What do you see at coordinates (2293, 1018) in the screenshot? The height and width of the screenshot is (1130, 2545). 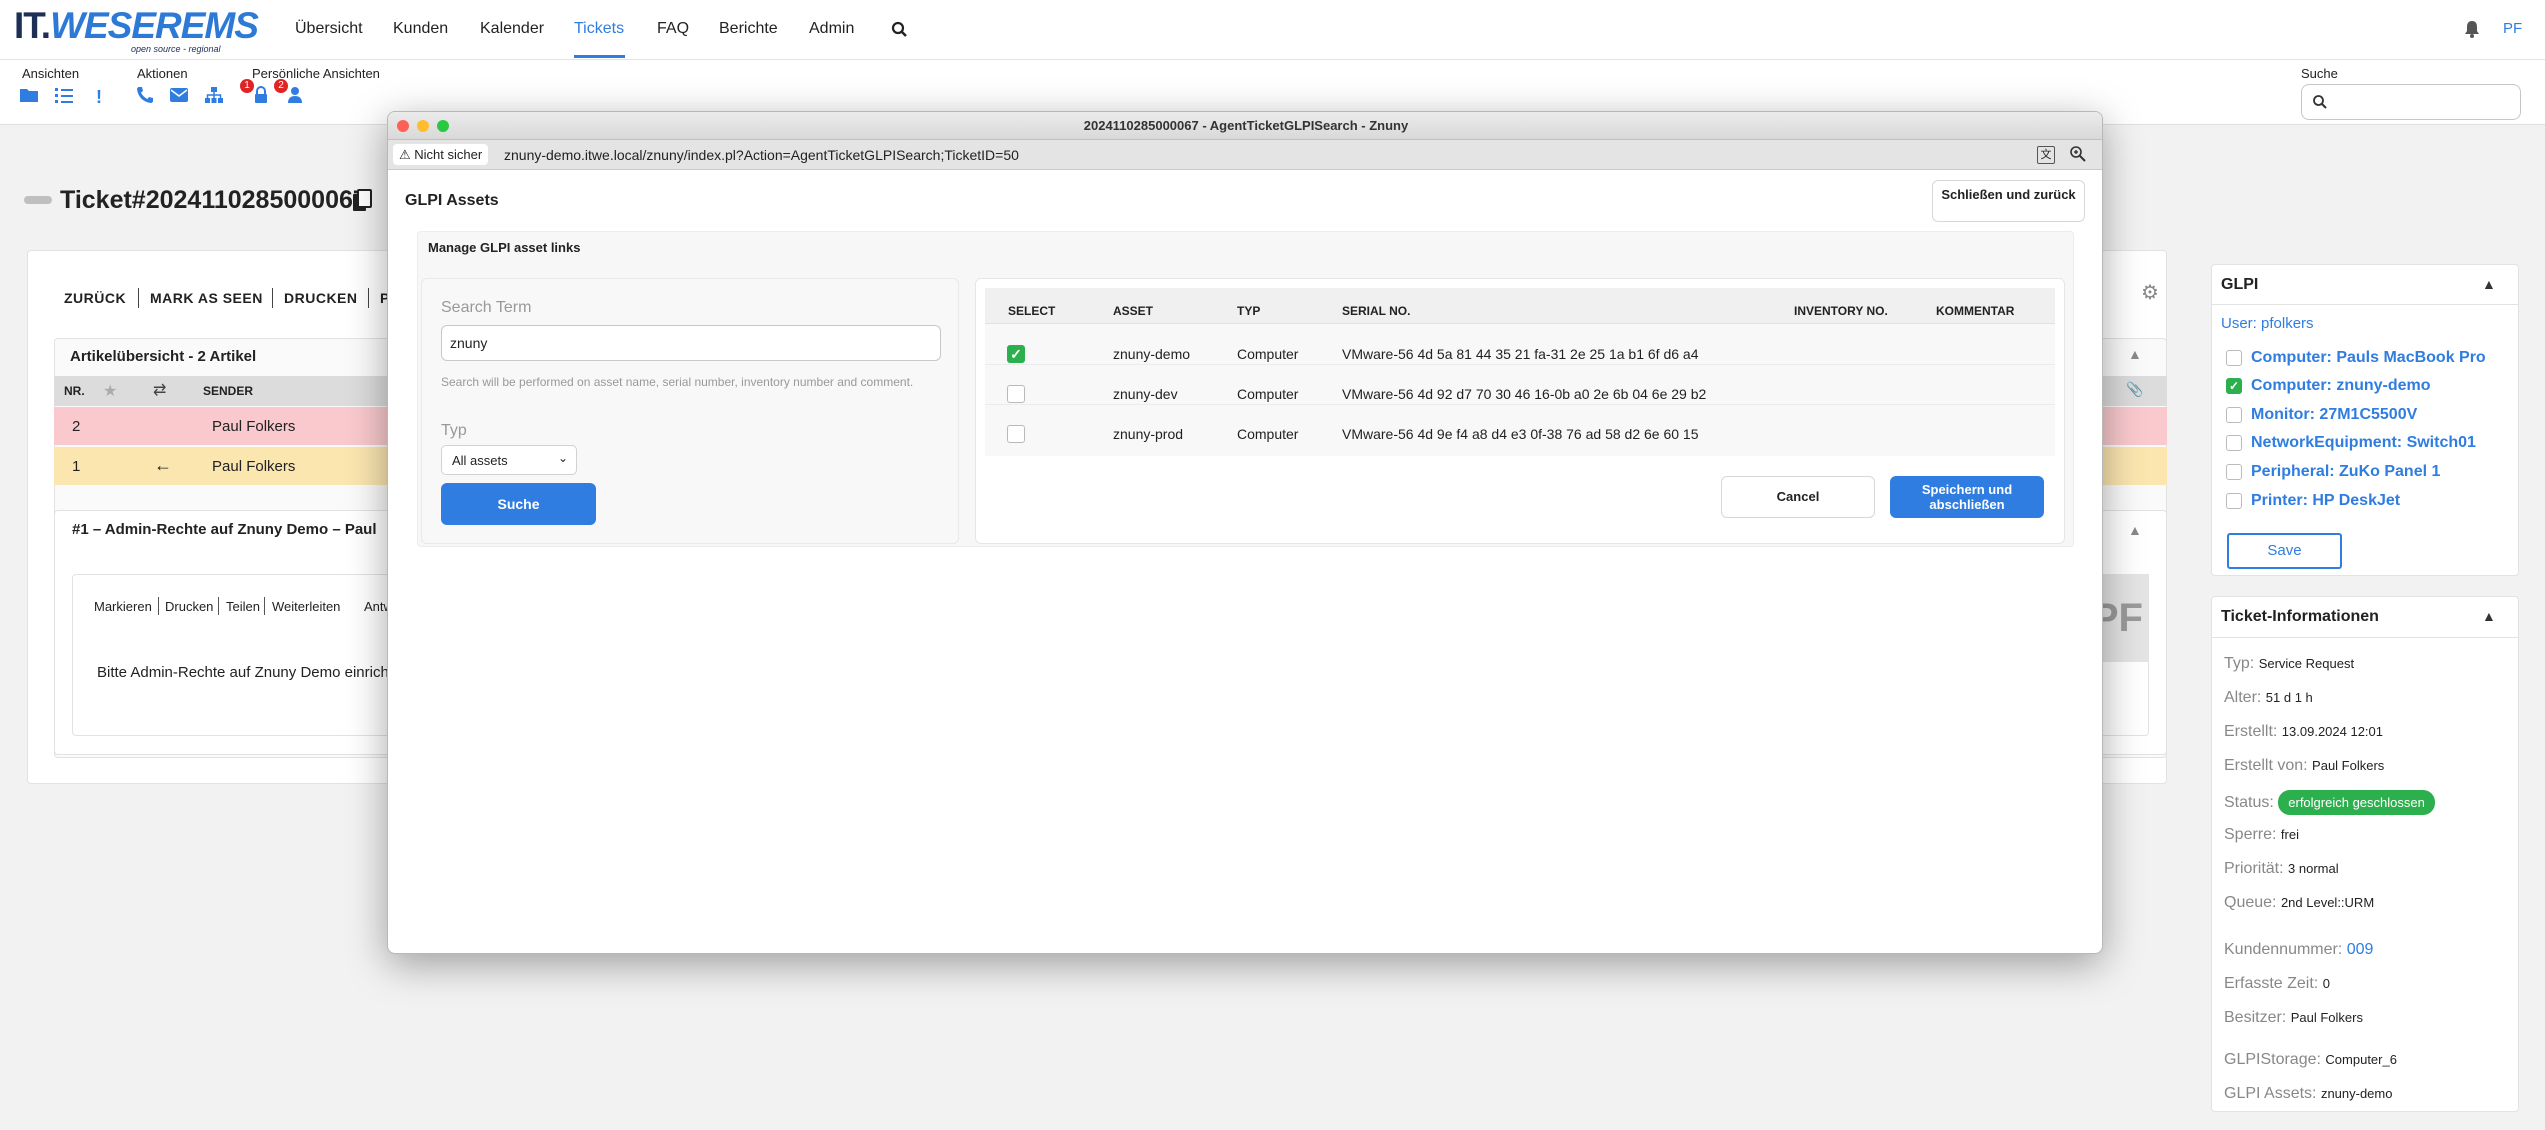 I see `info-row-besitzer: Besitzer: Paul Folkers` at bounding box center [2293, 1018].